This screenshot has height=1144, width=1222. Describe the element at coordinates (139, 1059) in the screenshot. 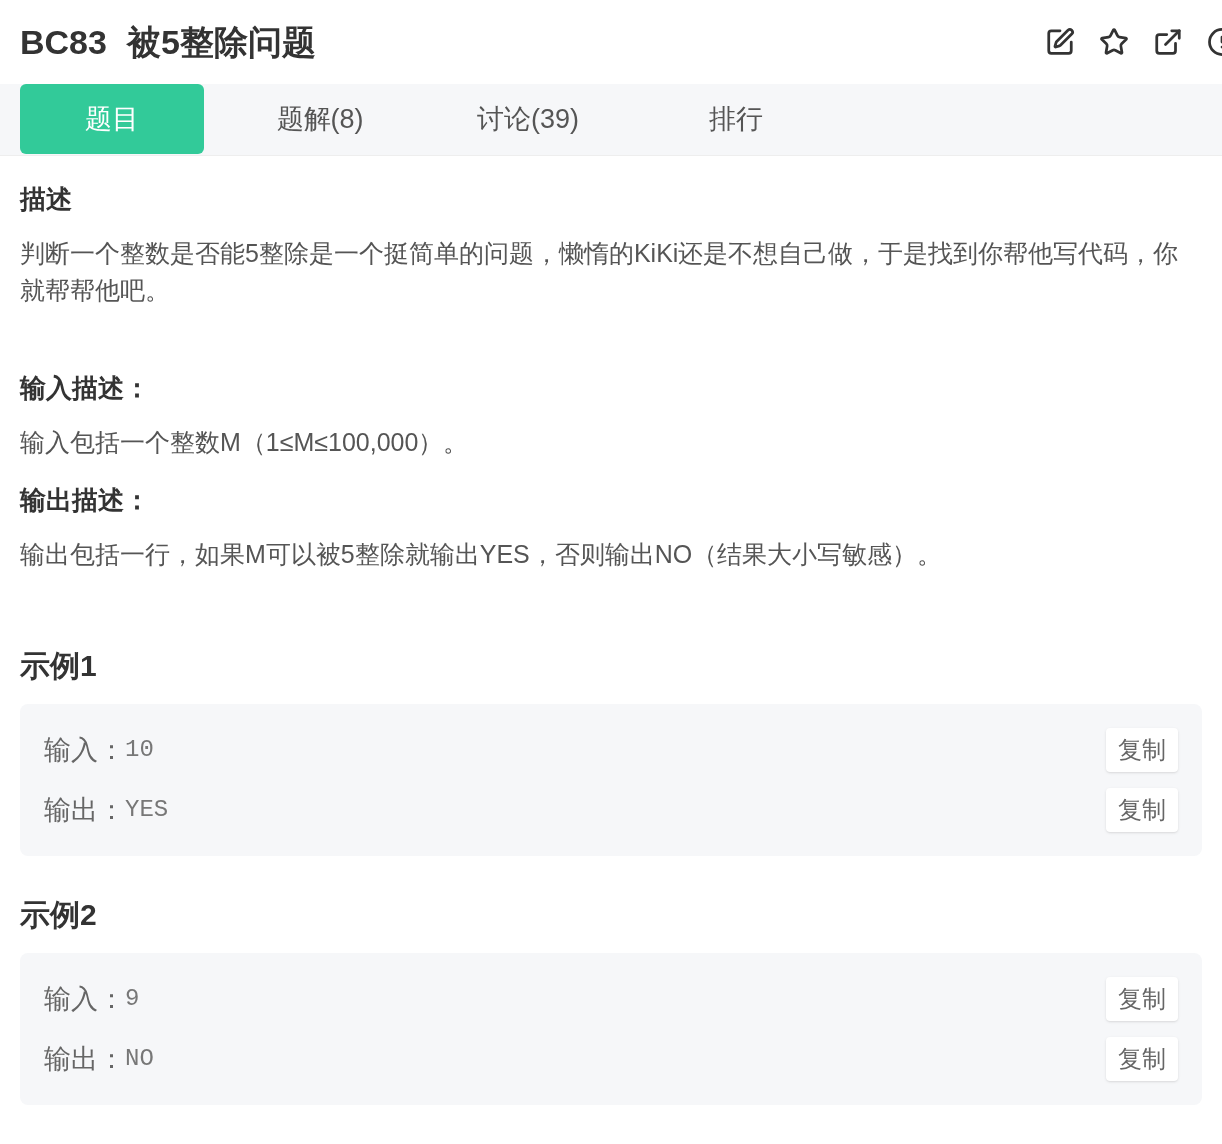

I see `example-value: NO` at that location.